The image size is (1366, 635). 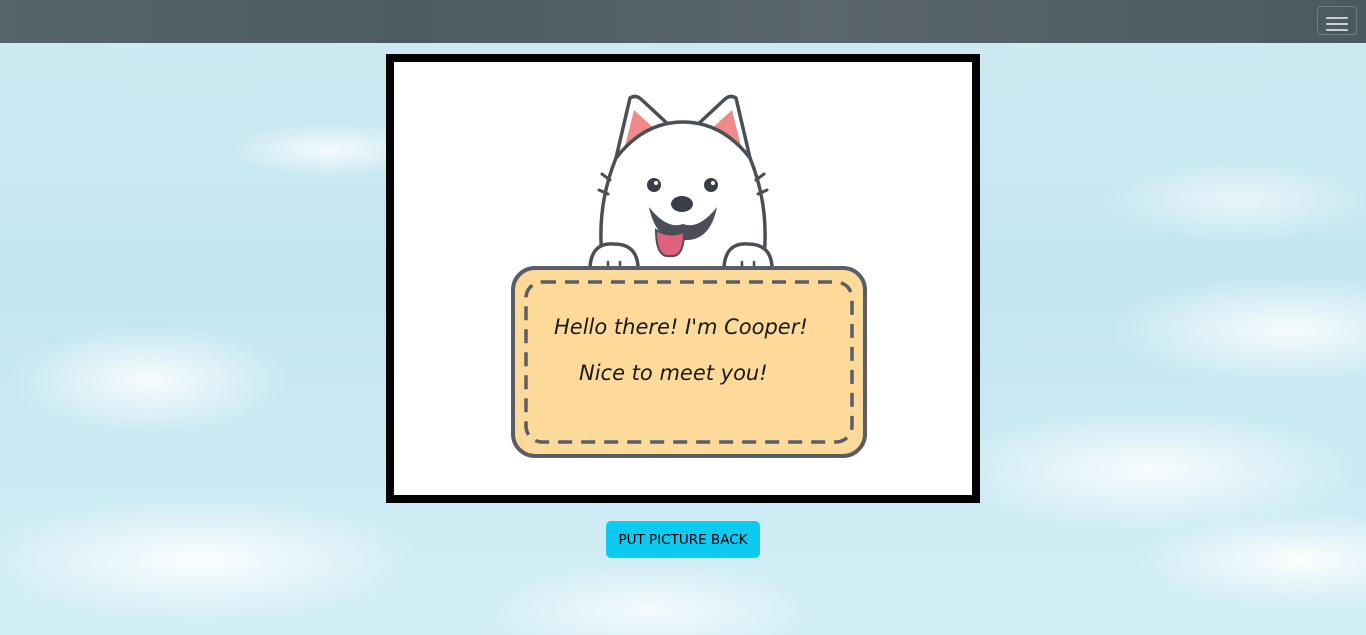 What do you see at coordinates (681, 186) in the screenshot?
I see `dog-illustration` at bounding box center [681, 186].